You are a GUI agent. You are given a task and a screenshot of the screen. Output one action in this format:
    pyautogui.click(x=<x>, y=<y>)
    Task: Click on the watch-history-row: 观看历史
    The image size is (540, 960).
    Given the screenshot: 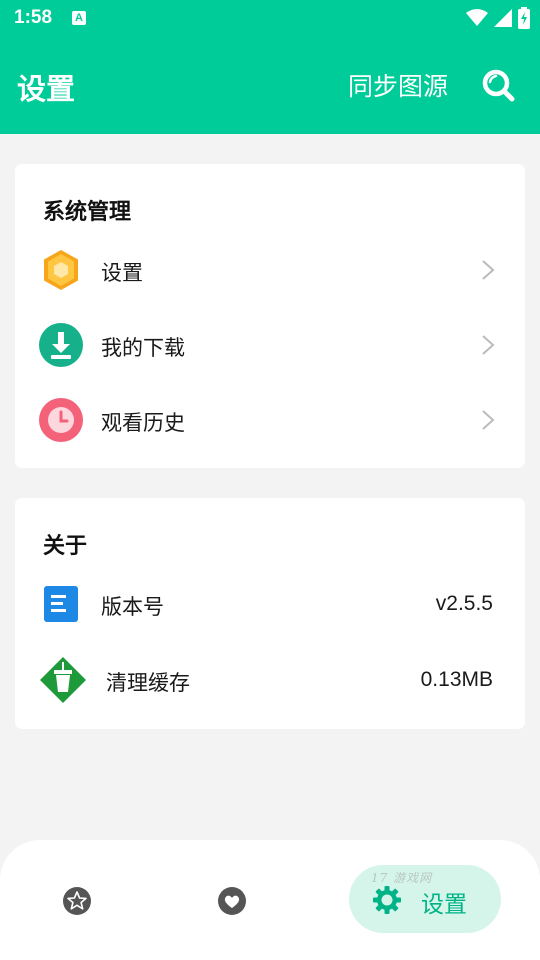 What is the action you would take?
    pyautogui.click(x=270, y=420)
    